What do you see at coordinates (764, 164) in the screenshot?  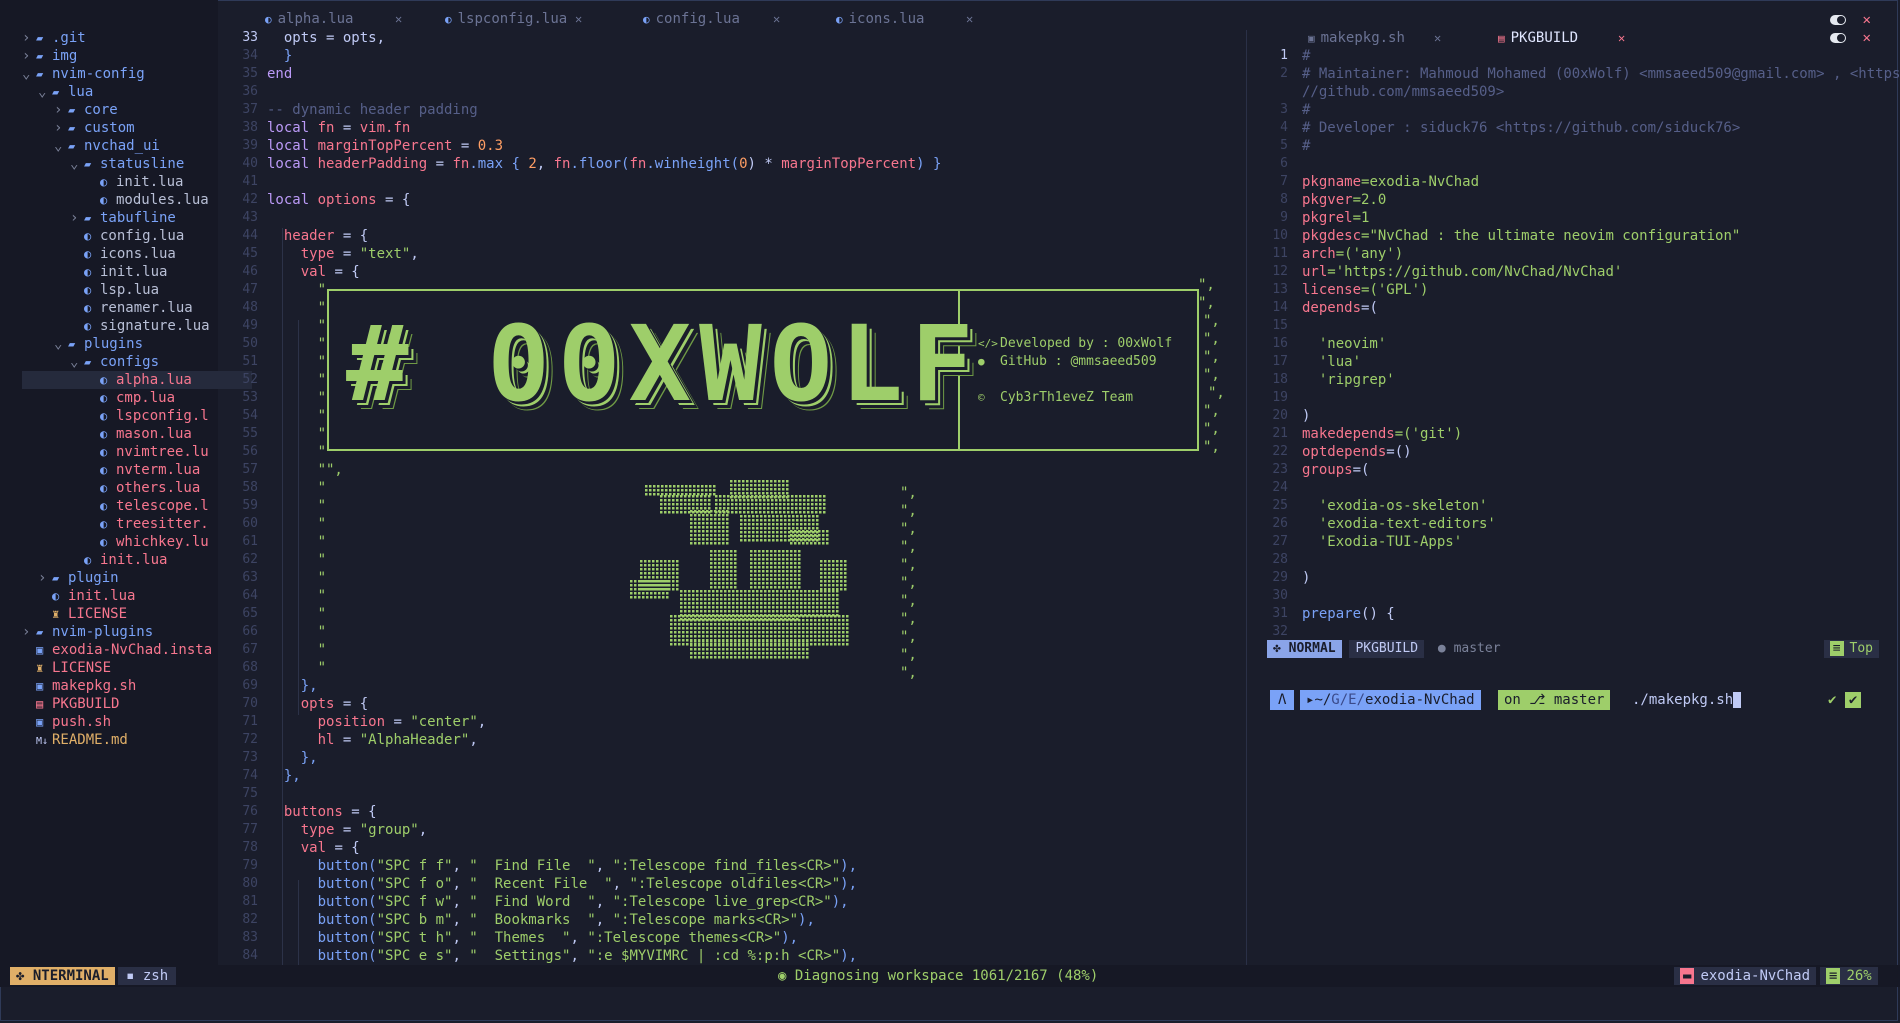 I see `code-token: ) *` at bounding box center [764, 164].